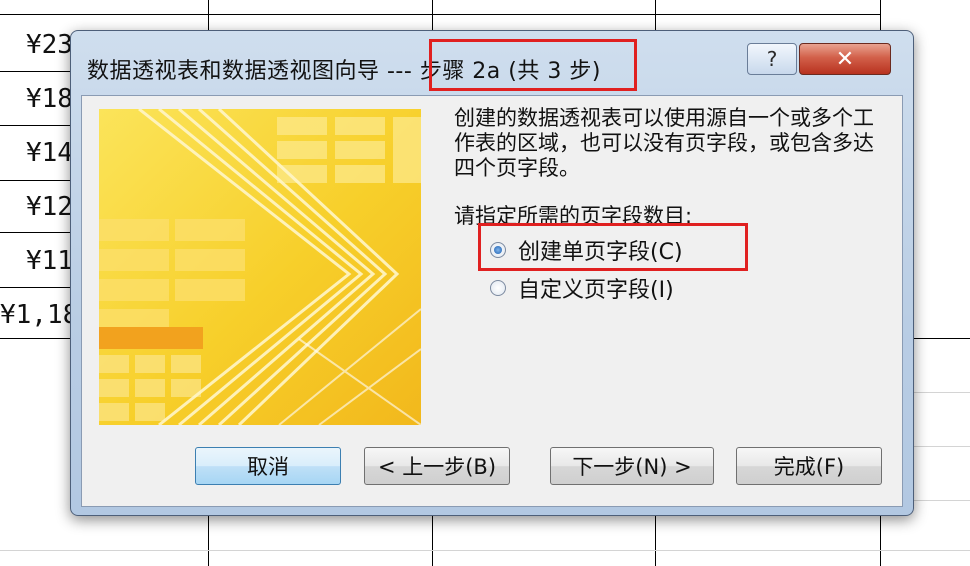 The width and height of the screenshot is (970, 566). I want to click on help-button: ?, so click(772, 59).